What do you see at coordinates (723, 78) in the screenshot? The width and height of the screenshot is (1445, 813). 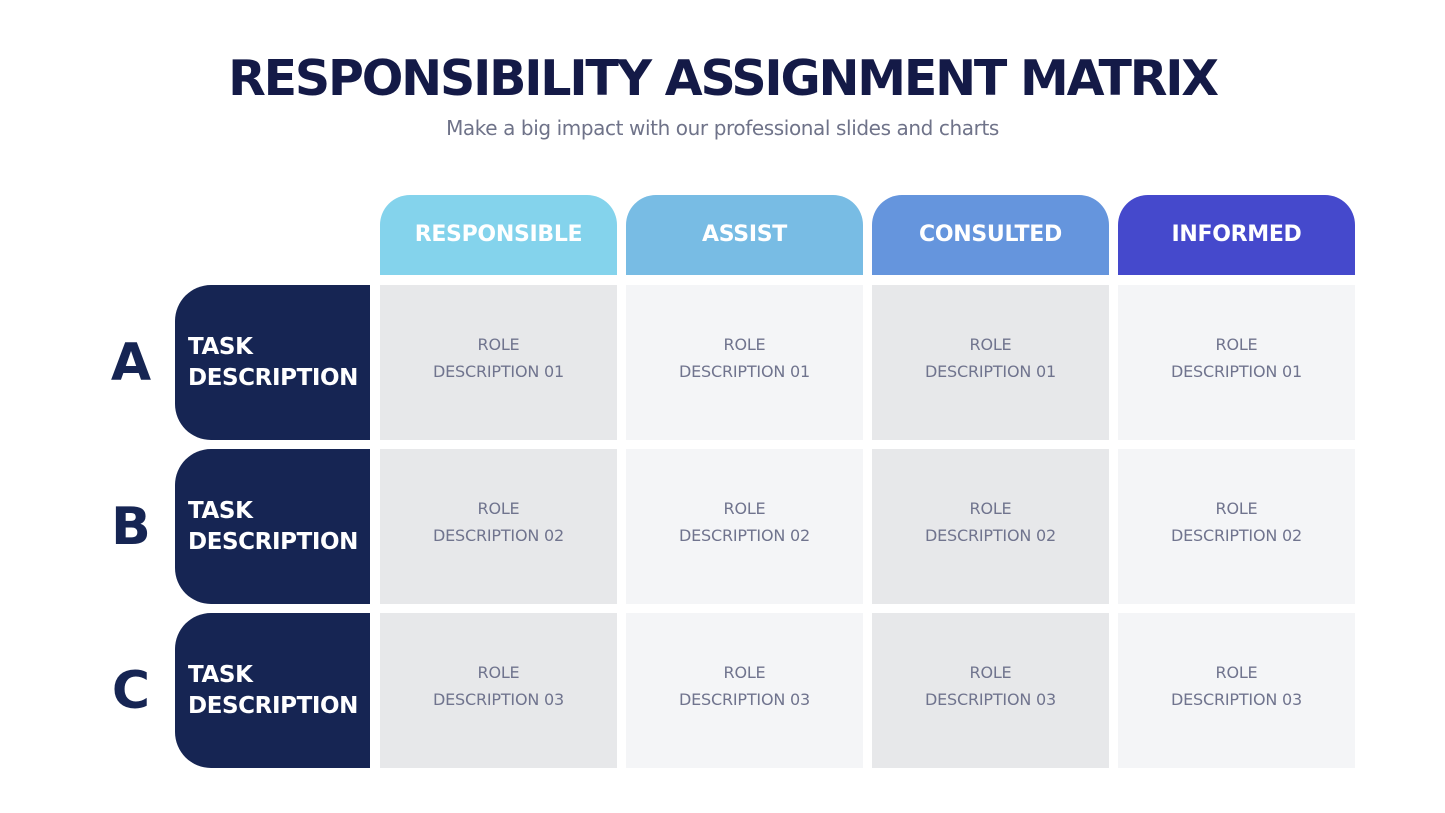 I see `page-title: RESPONSIBILITY ASSIGNMENT MATRIX` at bounding box center [723, 78].